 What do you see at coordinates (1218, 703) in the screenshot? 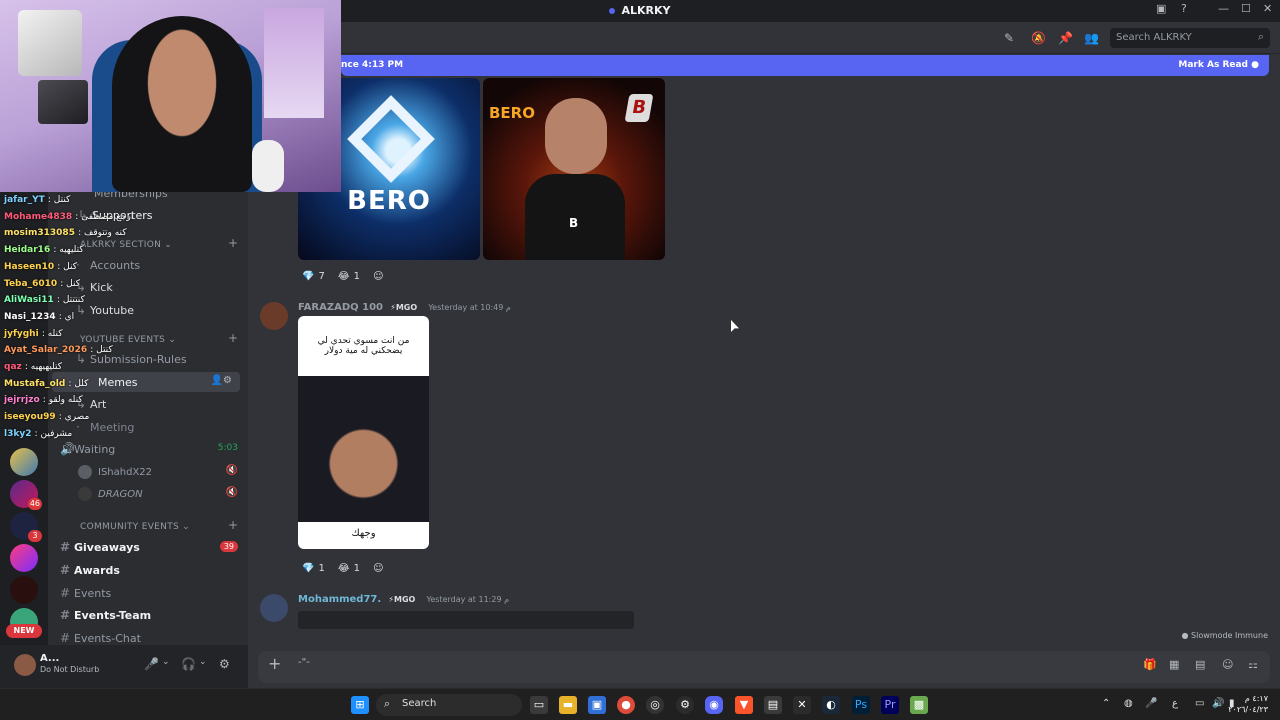
I see `volume-icon: 🔊` at bounding box center [1218, 703].